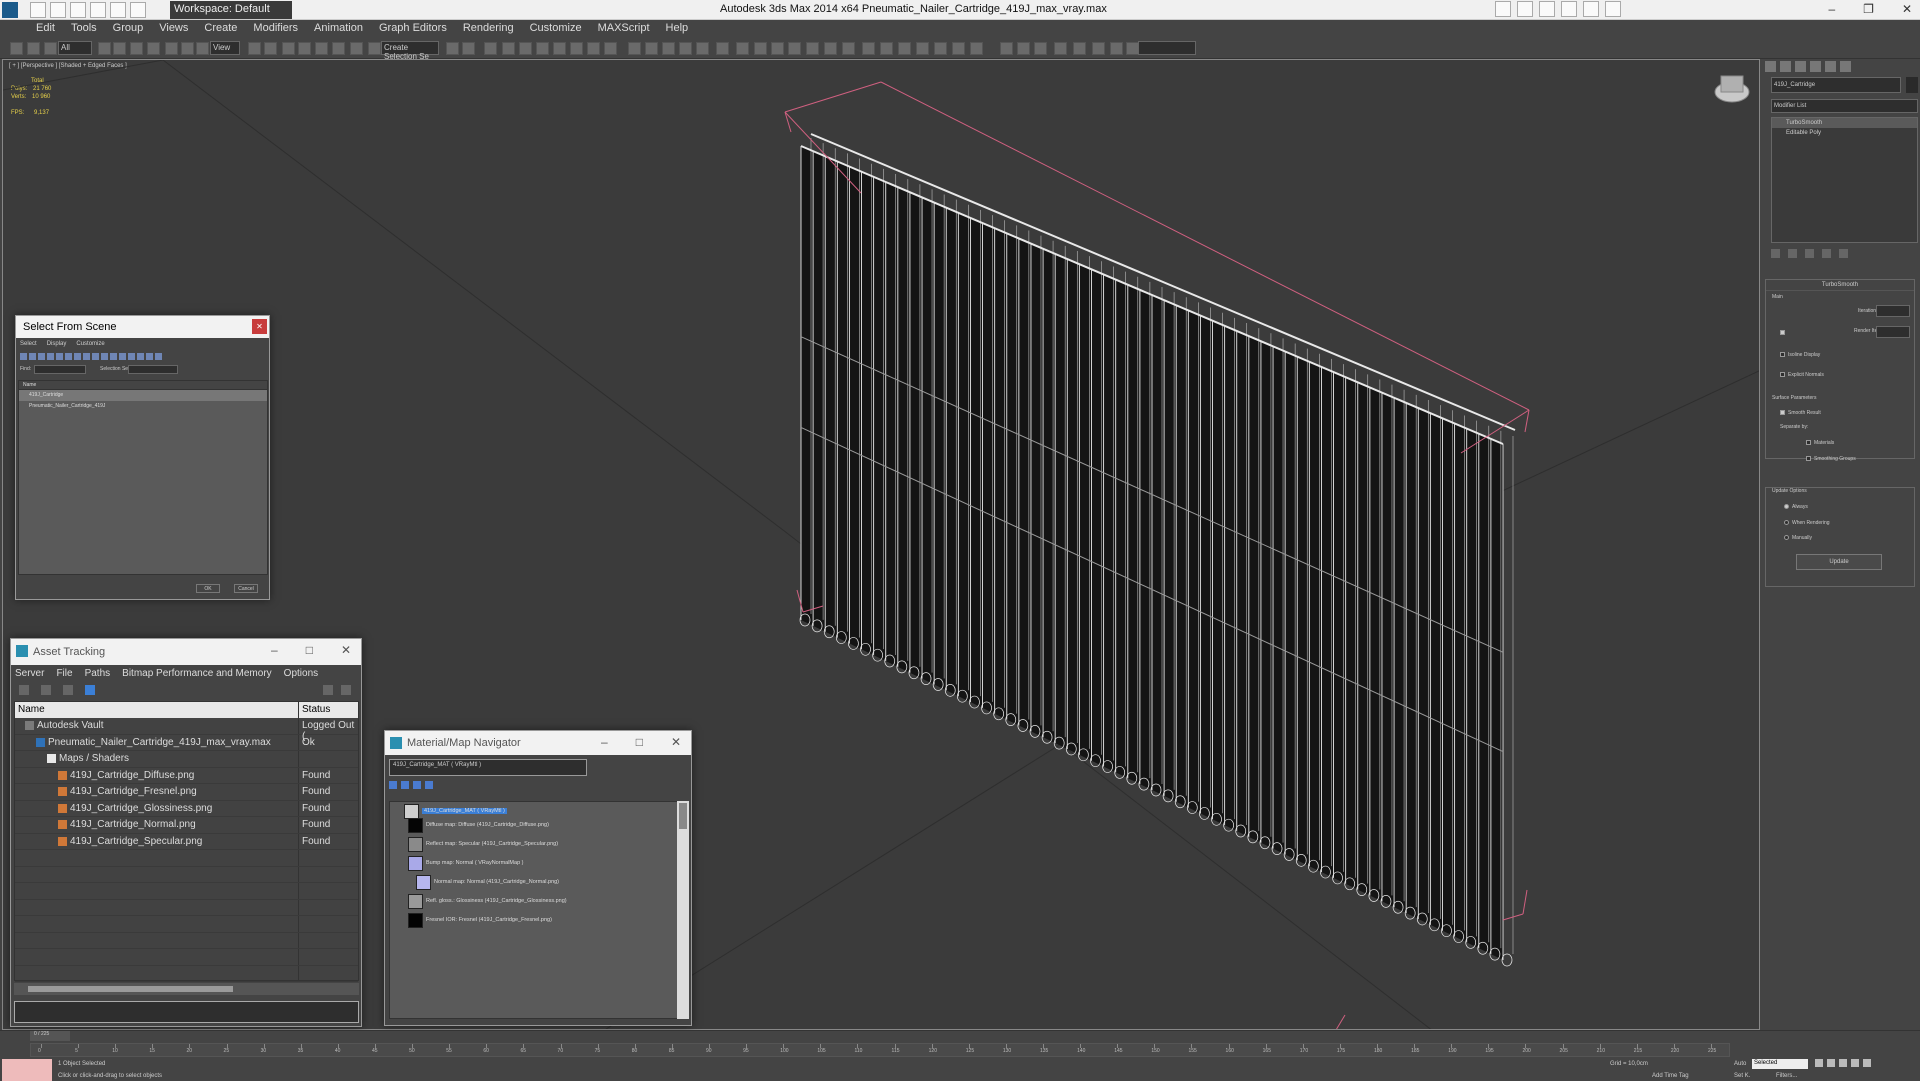 This screenshot has height=1081, width=1920. I want to click on material-navigator-titlebar: Material/Map Navigator – □ ✕, so click(538, 743).